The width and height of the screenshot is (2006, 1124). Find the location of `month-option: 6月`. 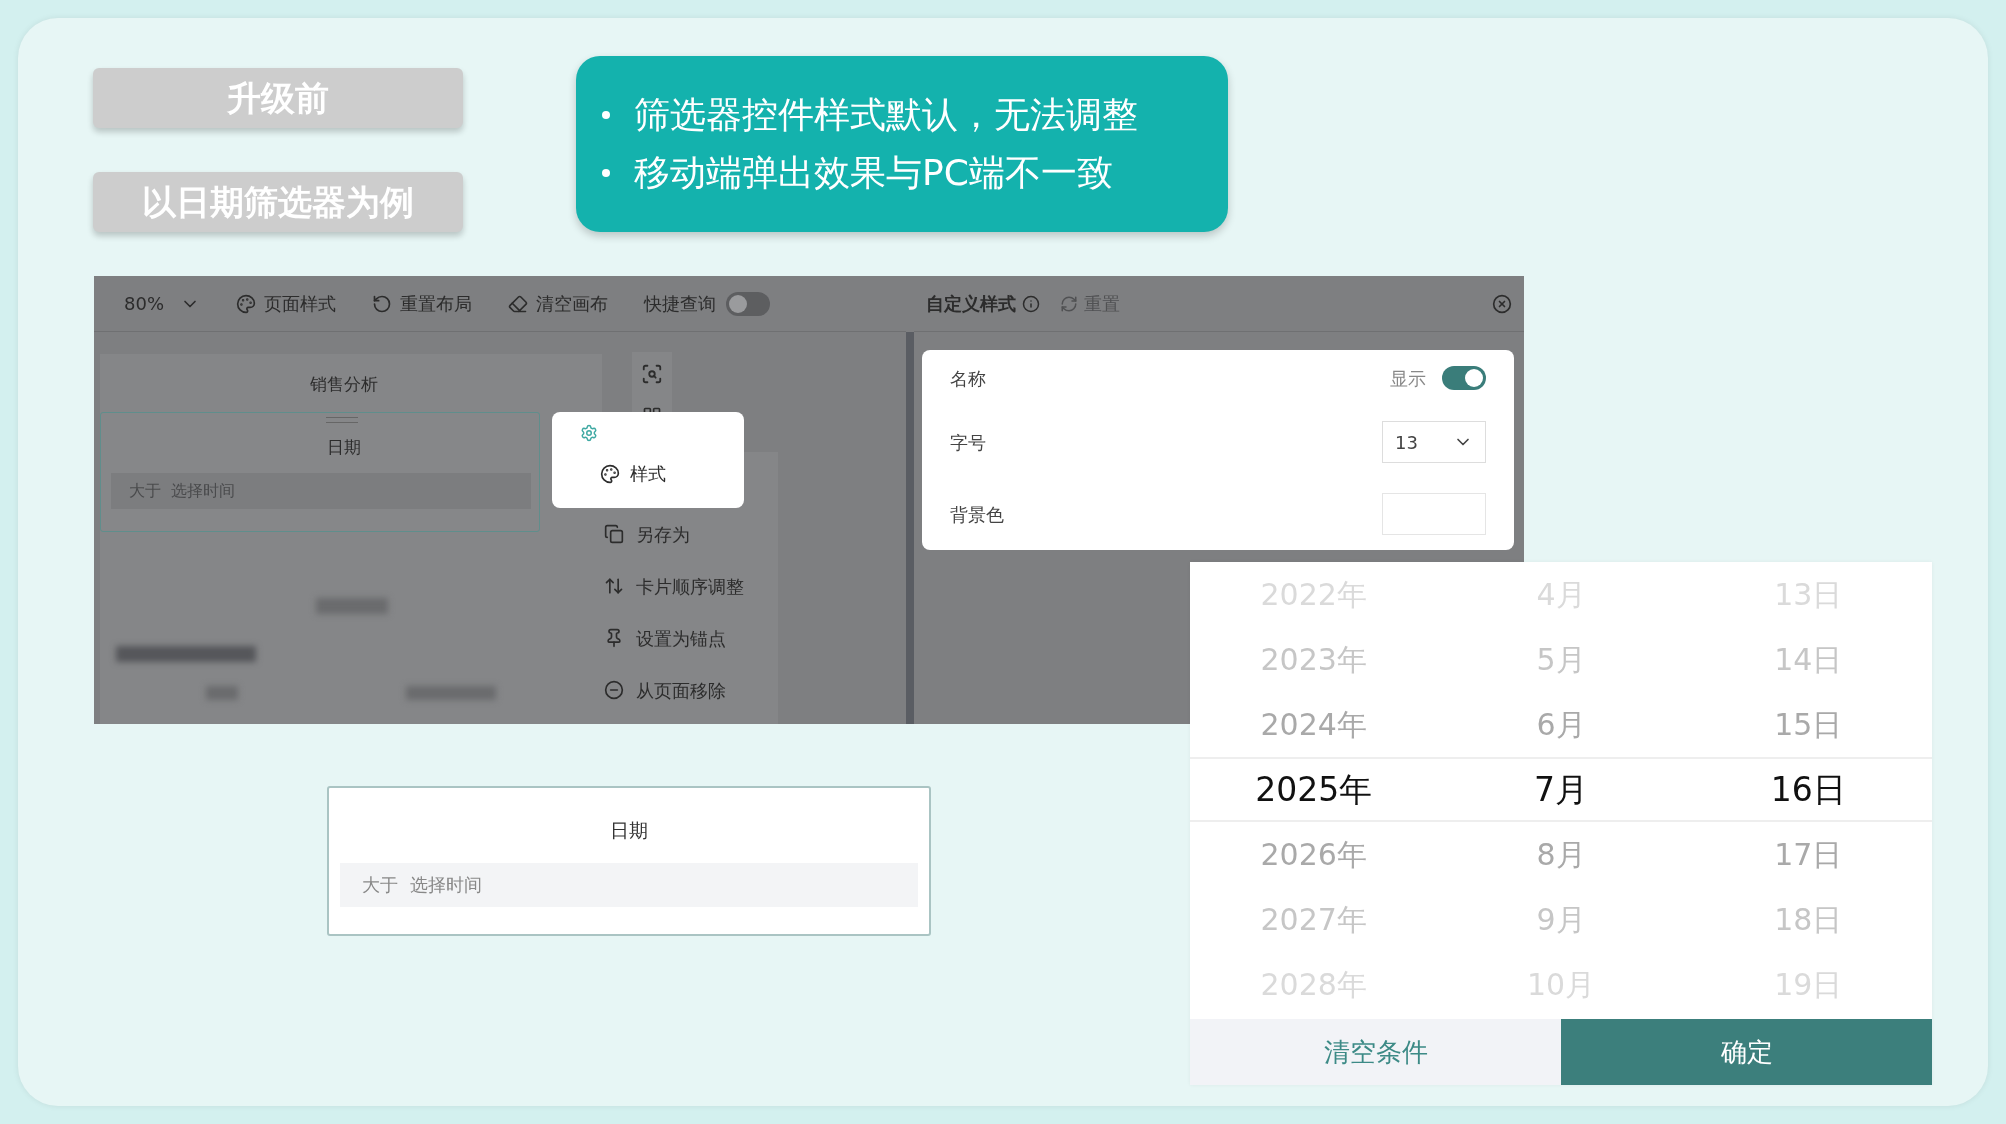

month-option: 6月 is located at coordinates (1561, 724).